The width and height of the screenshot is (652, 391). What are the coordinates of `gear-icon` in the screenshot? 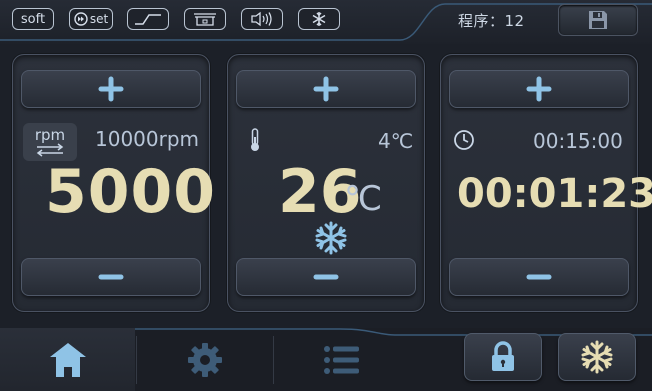 It's located at (204, 359).